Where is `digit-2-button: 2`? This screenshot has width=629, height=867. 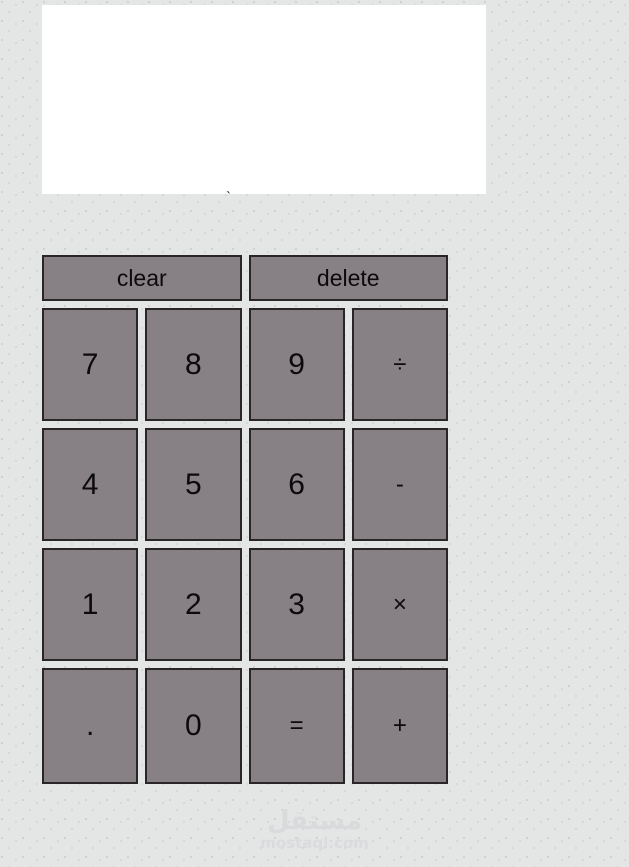 digit-2-button: 2 is located at coordinates (193, 604).